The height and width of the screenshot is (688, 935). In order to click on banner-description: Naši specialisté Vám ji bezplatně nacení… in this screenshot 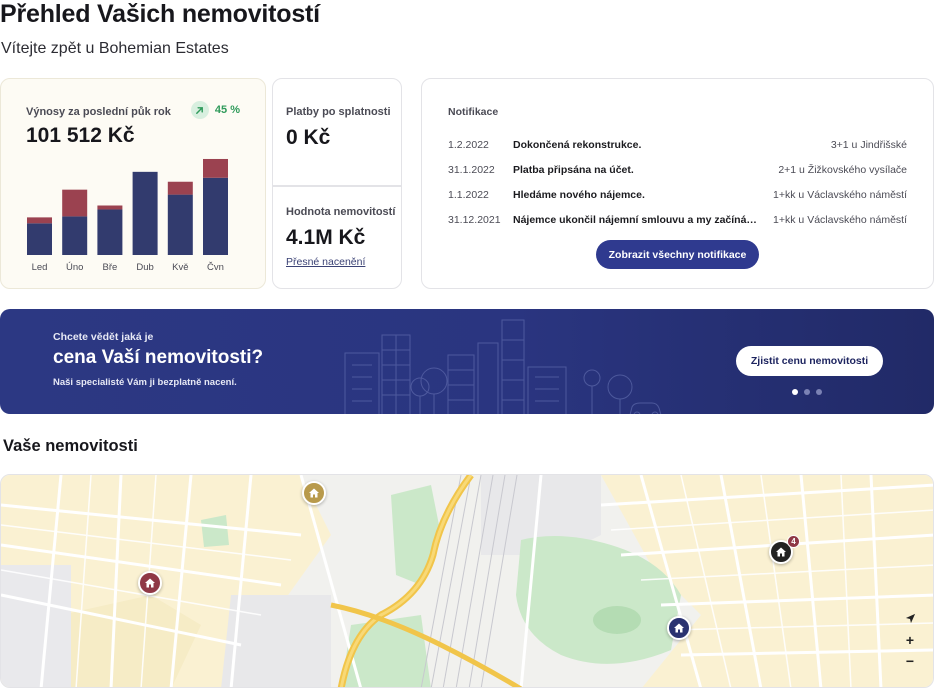, I will do `click(145, 382)`.